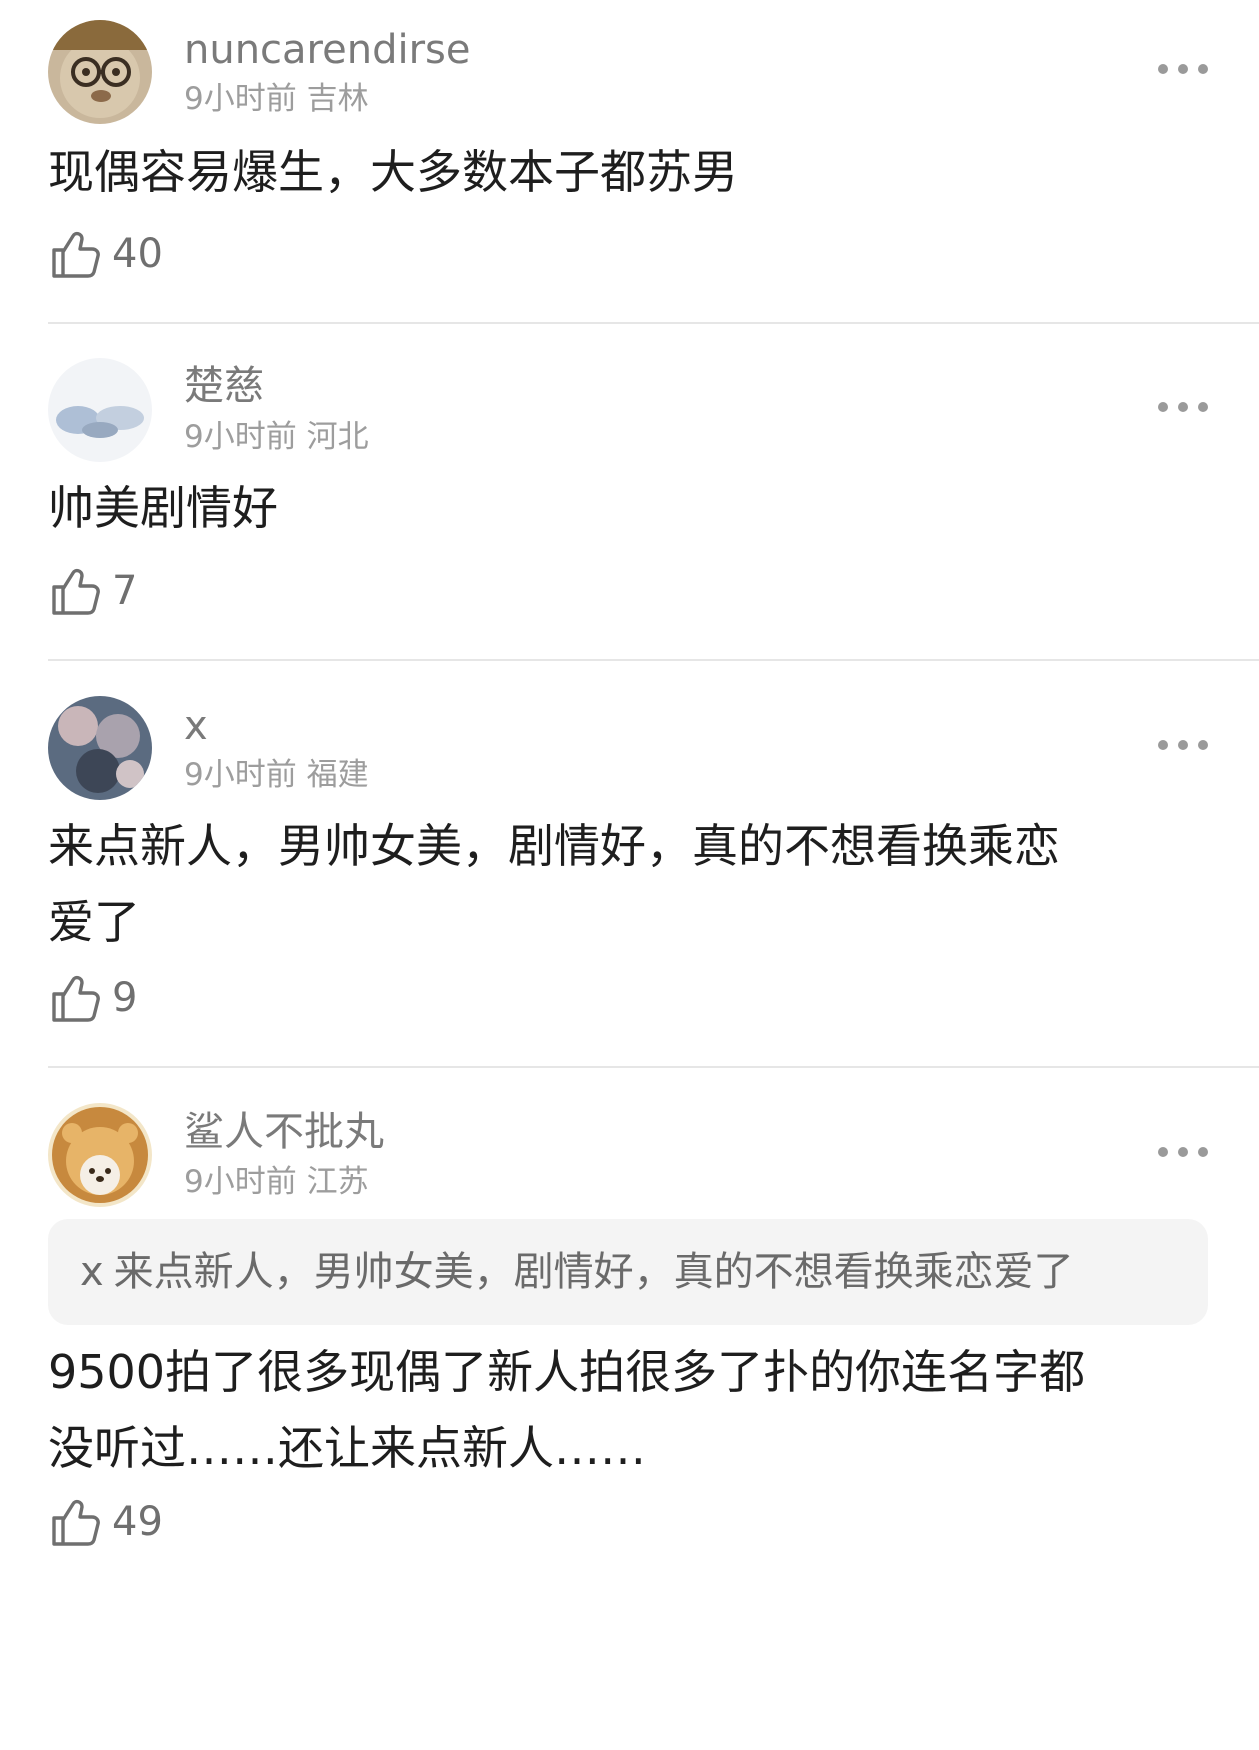 This screenshot has height=1750, width=1259. Describe the element at coordinates (284, 1132) in the screenshot. I see `username: 鲨人不批丸` at that location.